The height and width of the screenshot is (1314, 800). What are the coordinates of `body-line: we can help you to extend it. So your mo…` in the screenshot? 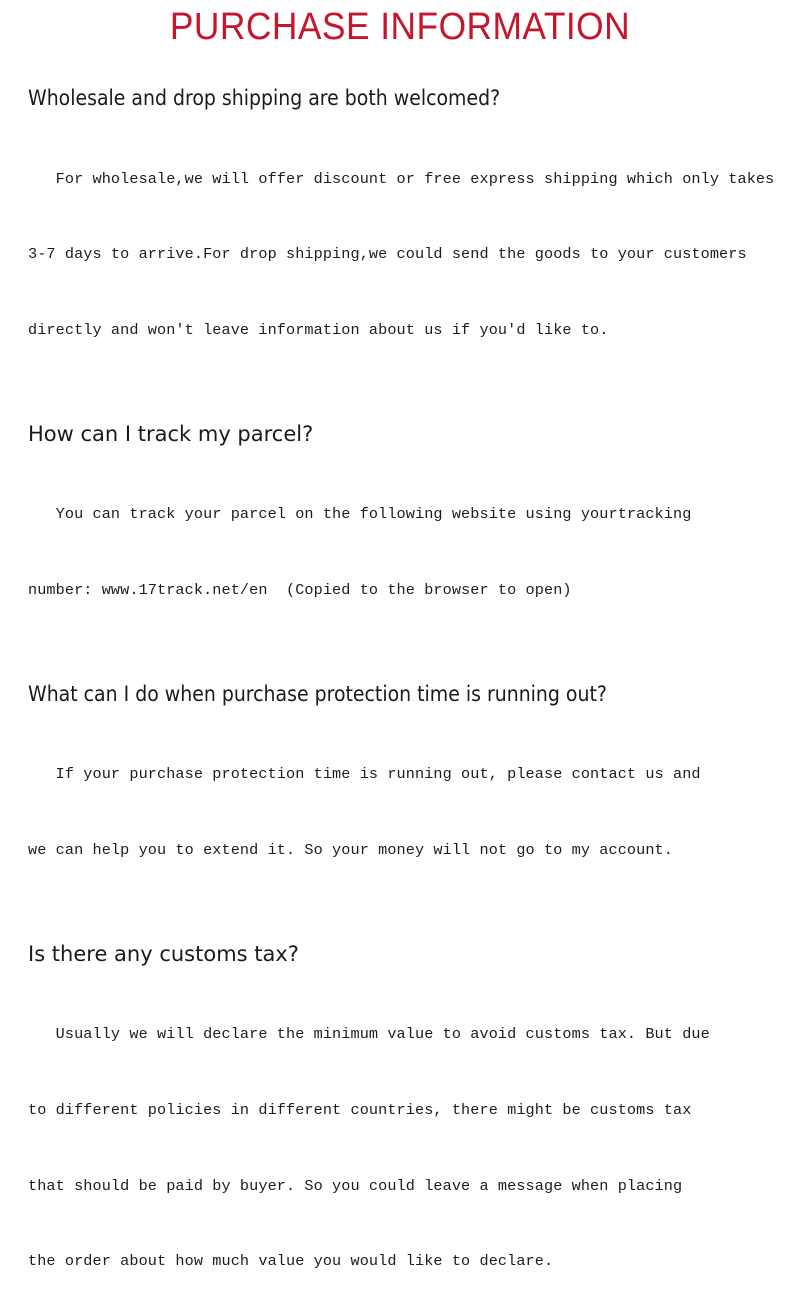 It's located at (350, 850).